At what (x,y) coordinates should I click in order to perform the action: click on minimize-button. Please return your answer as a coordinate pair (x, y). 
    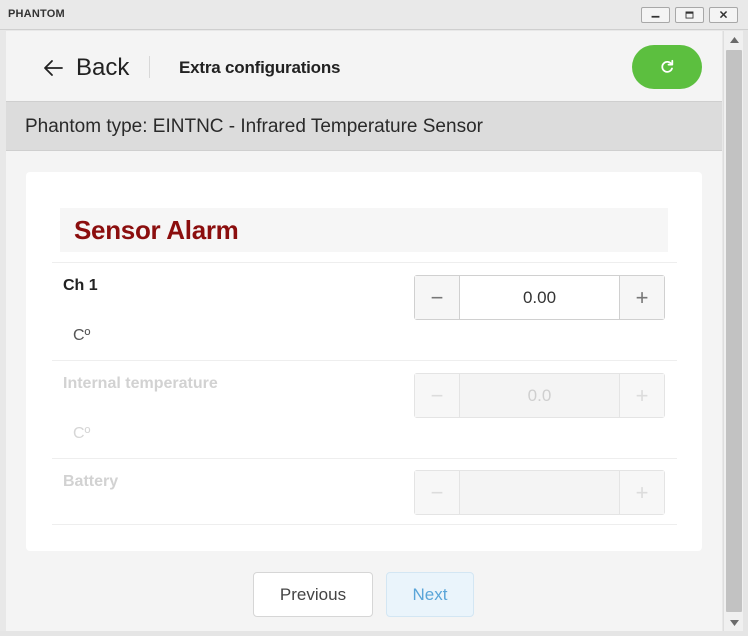
    Looking at the image, I should click on (655, 15).